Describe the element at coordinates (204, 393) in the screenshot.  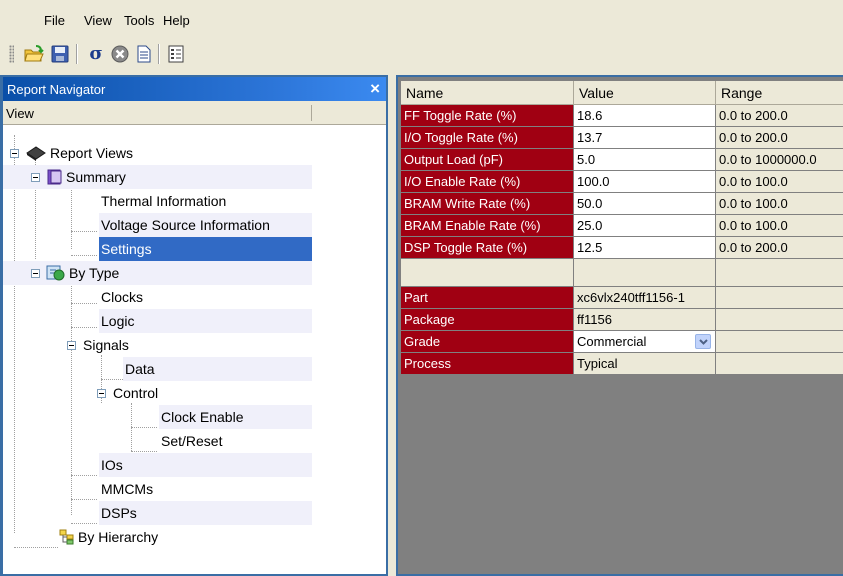
I see `tree-item-control: Control` at that location.